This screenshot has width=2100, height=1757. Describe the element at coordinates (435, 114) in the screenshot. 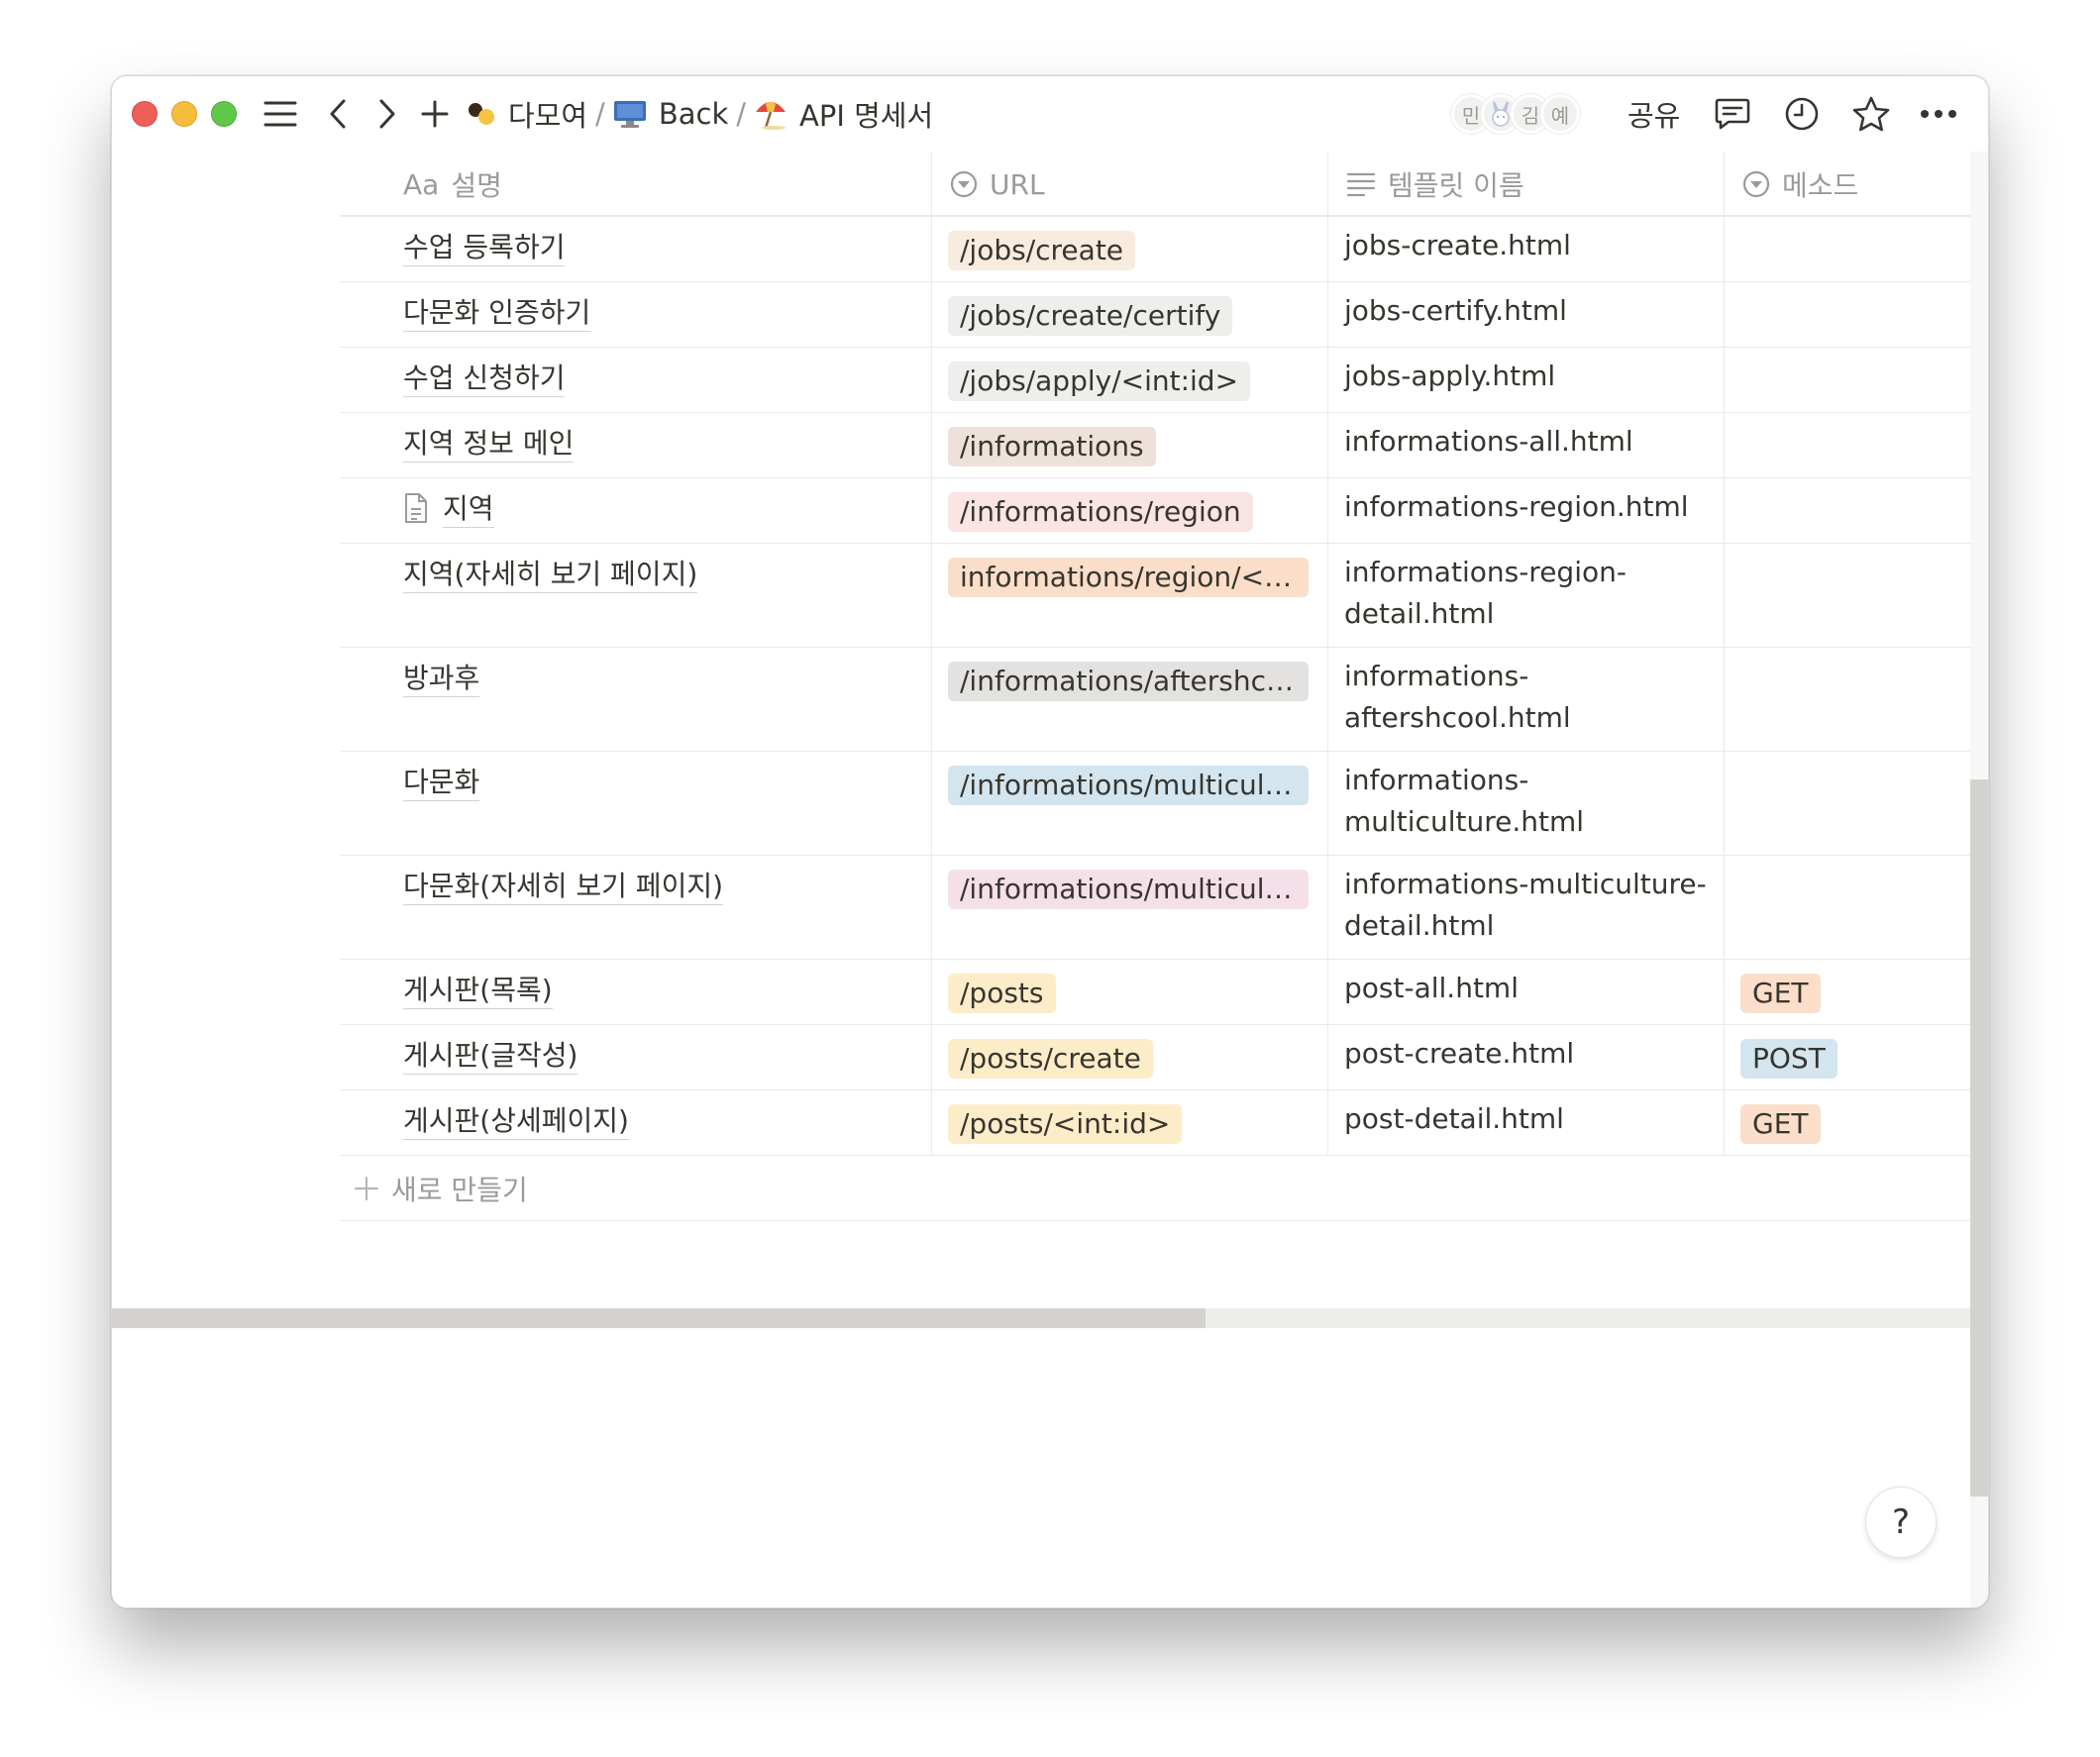

I see `new-page-plus-icon` at that location.